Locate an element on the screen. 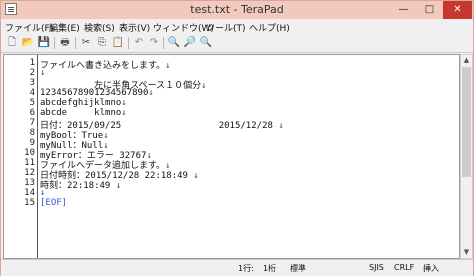 The image size is (474, 276). line-number: 10 is located at coordinates (29, 153).